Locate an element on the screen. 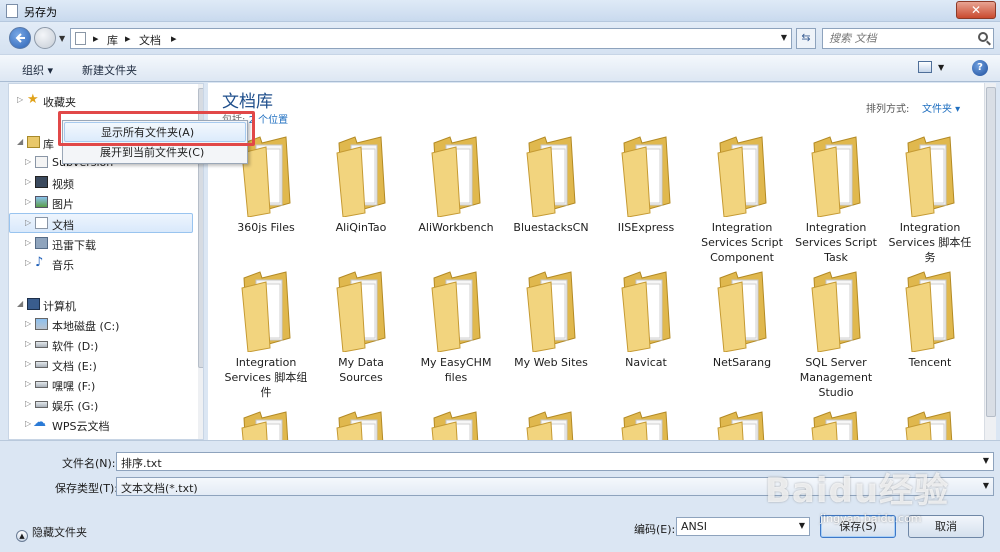 This screenshot has height=552, width=1000. picture-icon is located at coordinates (41, 202).